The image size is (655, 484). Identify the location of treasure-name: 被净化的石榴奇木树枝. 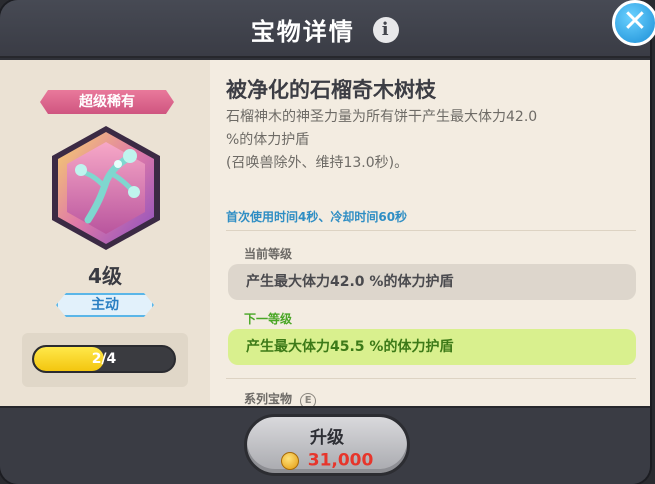
(331, 90).